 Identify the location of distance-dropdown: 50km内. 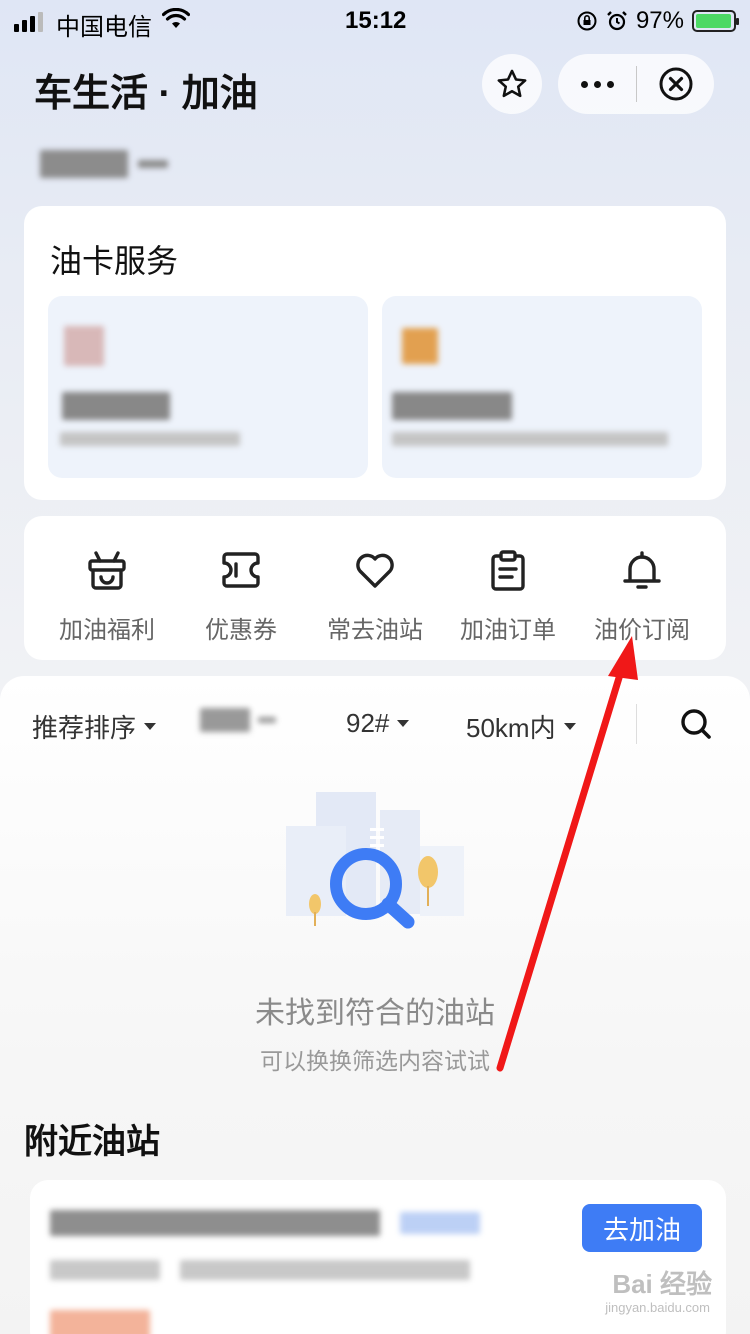
(521, 726).